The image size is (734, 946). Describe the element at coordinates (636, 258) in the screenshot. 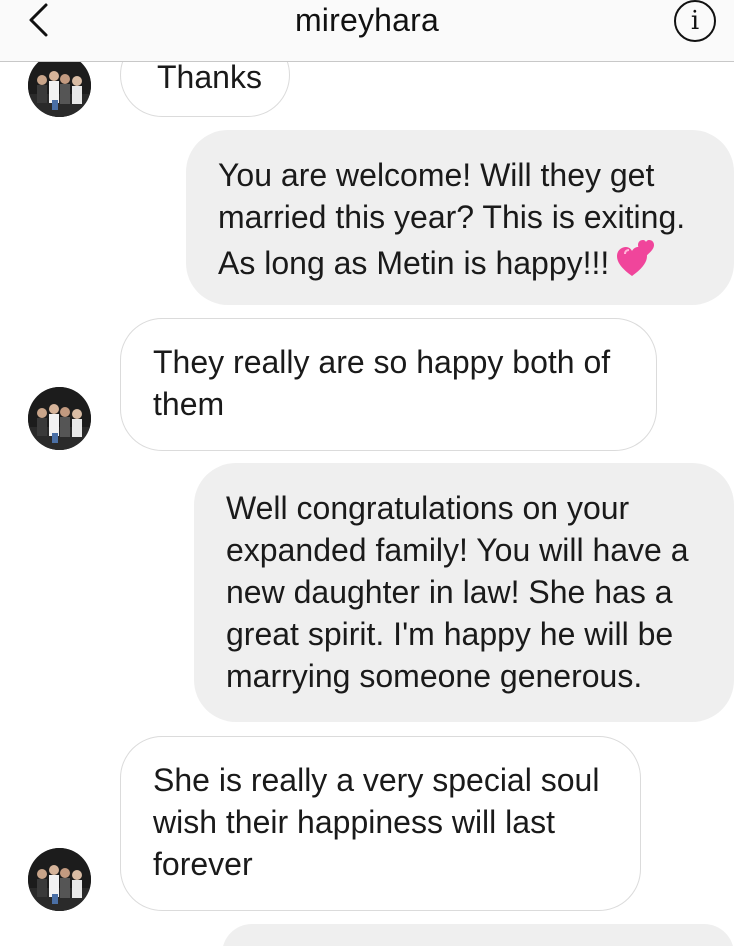

I see `two-hearts-icon` at that location.